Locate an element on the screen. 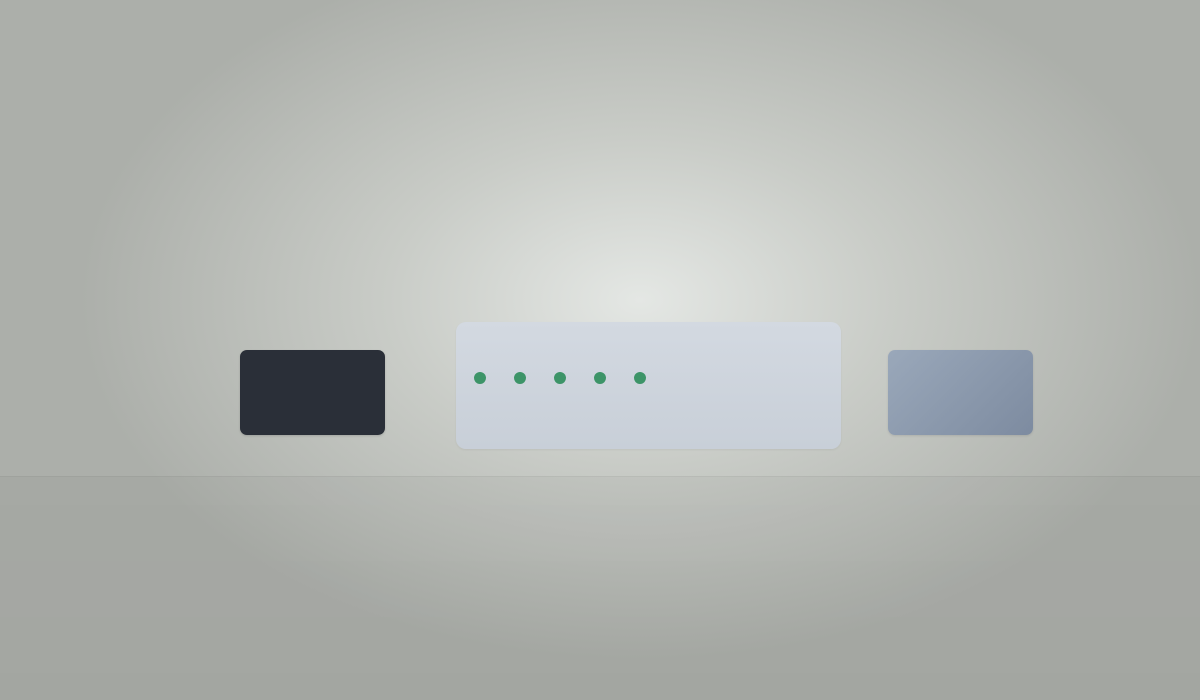  dark-tile is located at coordinates (312, 392).